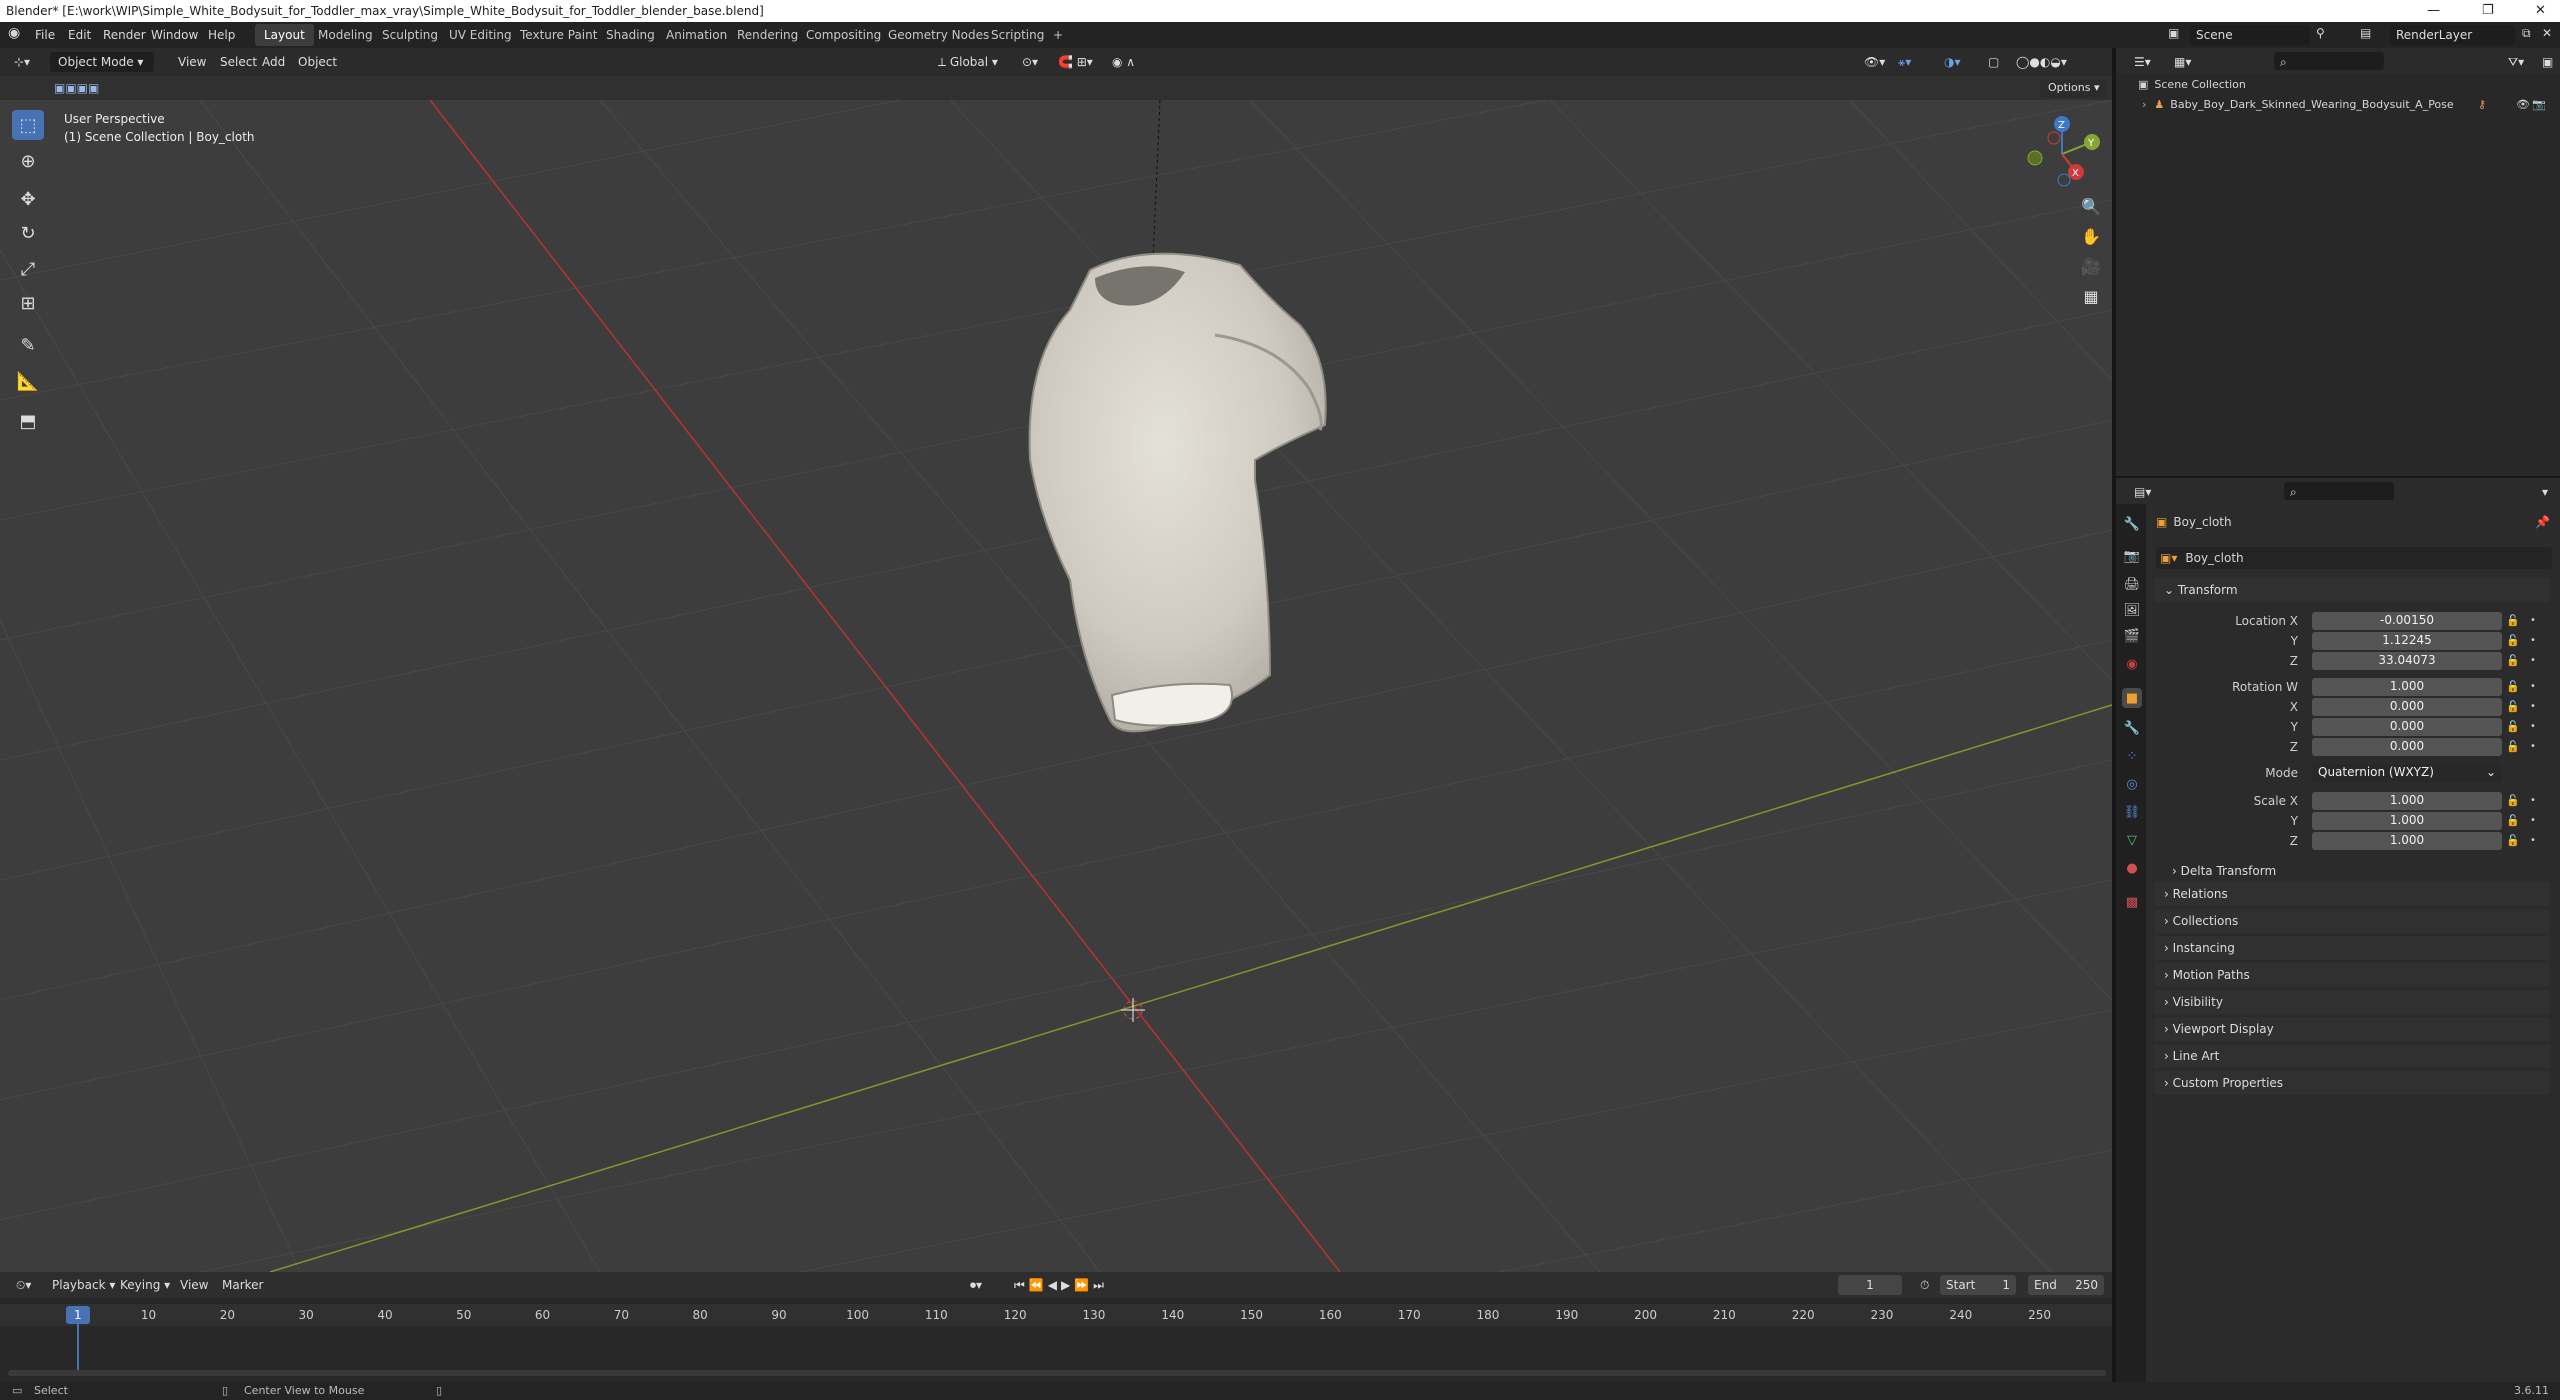 The height and width of the screenshot is (1400, 2560). What do you see at coordinates (2074, 89) in the screenshot?
I see `options-button: Options ▾` at bounding box center [2074, 89].